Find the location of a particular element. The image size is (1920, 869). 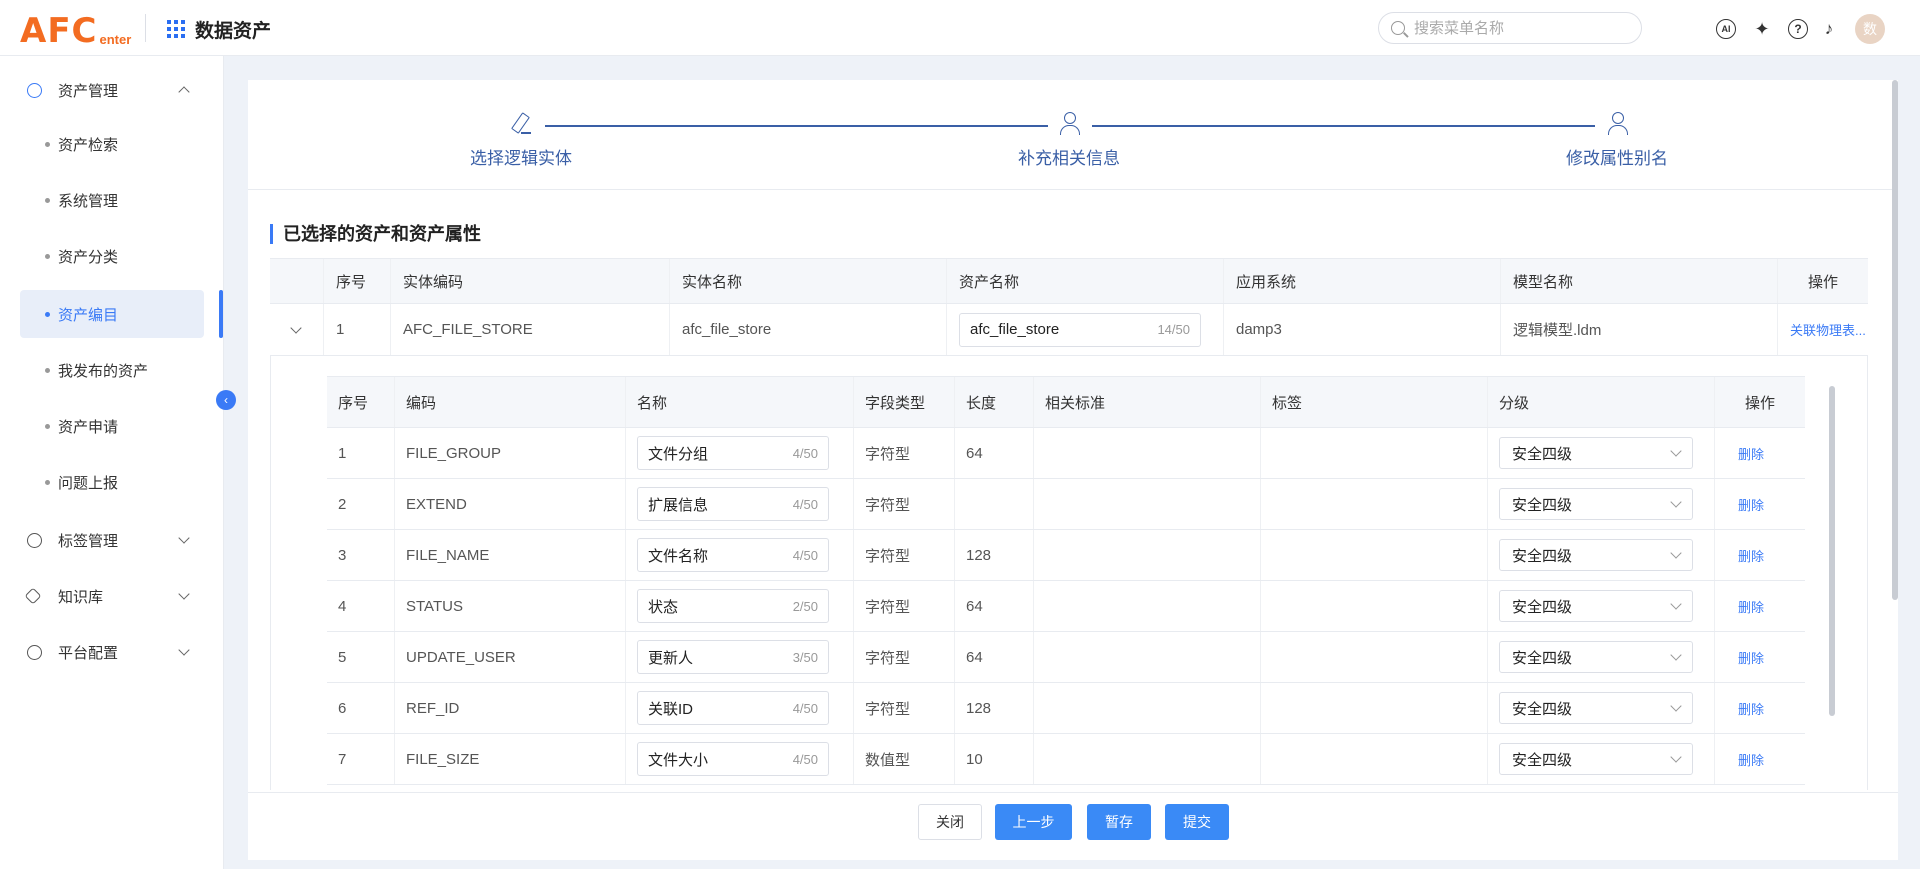

sidebar-item-asset-apply: 资产申请 is located at coordinates (112, 426).